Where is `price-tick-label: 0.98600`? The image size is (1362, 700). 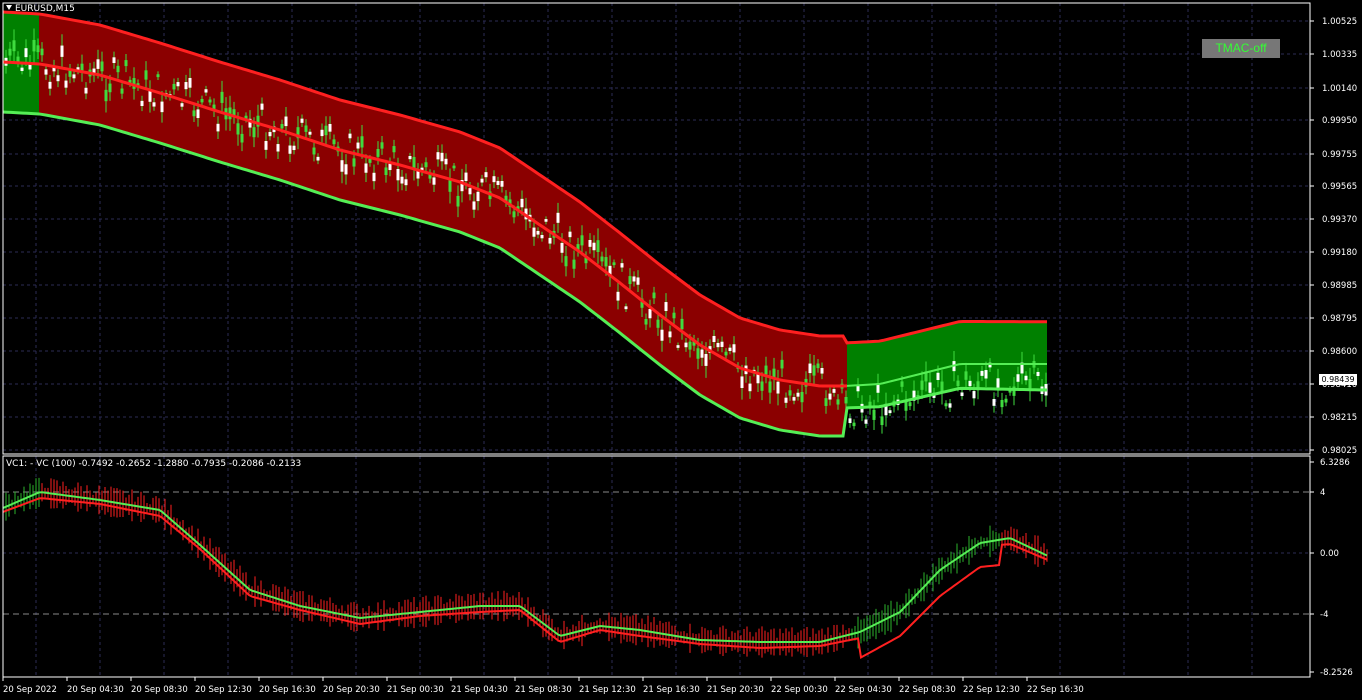 price-tick-label: 0.98600 is located at coordinates (1339, 352).